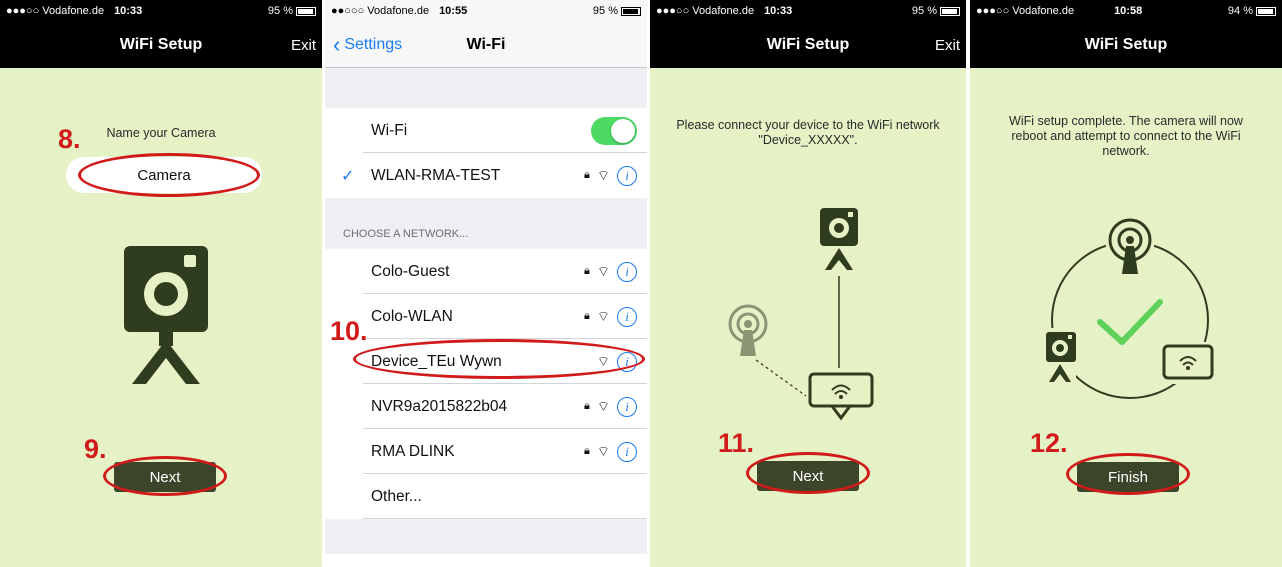  I want to click on checkmark-icon: ✓, so click(348, 176).